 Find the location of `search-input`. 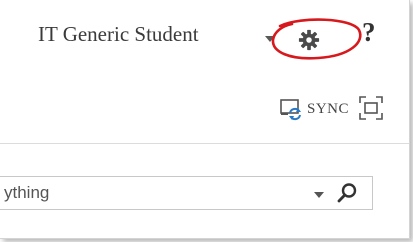

search-input is located at coordinates (145, 193).